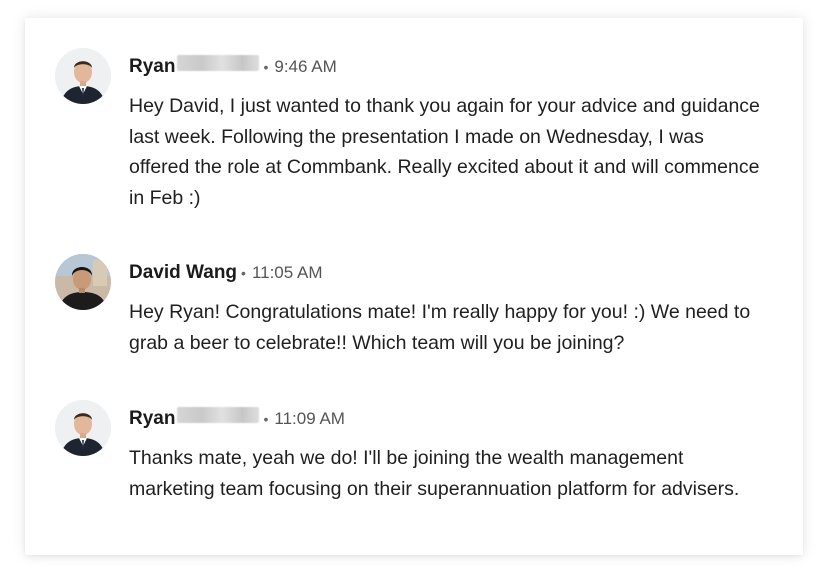  Describe the element at coordinates (183, 273) in the screenshot. I see `sender-name: David Wang` at that location.